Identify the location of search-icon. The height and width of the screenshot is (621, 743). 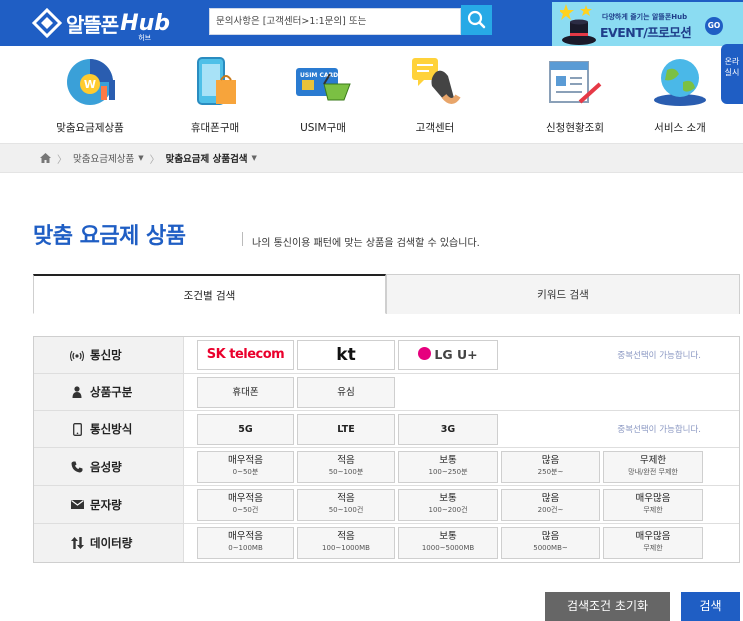
(476, 19).